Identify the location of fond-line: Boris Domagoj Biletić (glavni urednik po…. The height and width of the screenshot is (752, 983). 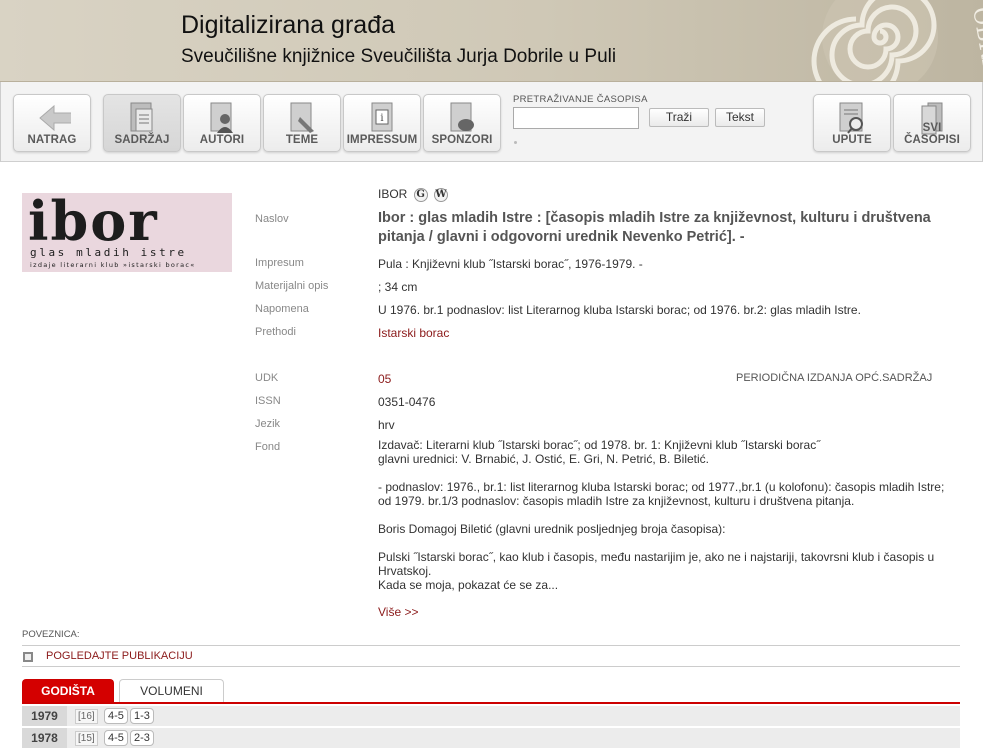
(552, 529).